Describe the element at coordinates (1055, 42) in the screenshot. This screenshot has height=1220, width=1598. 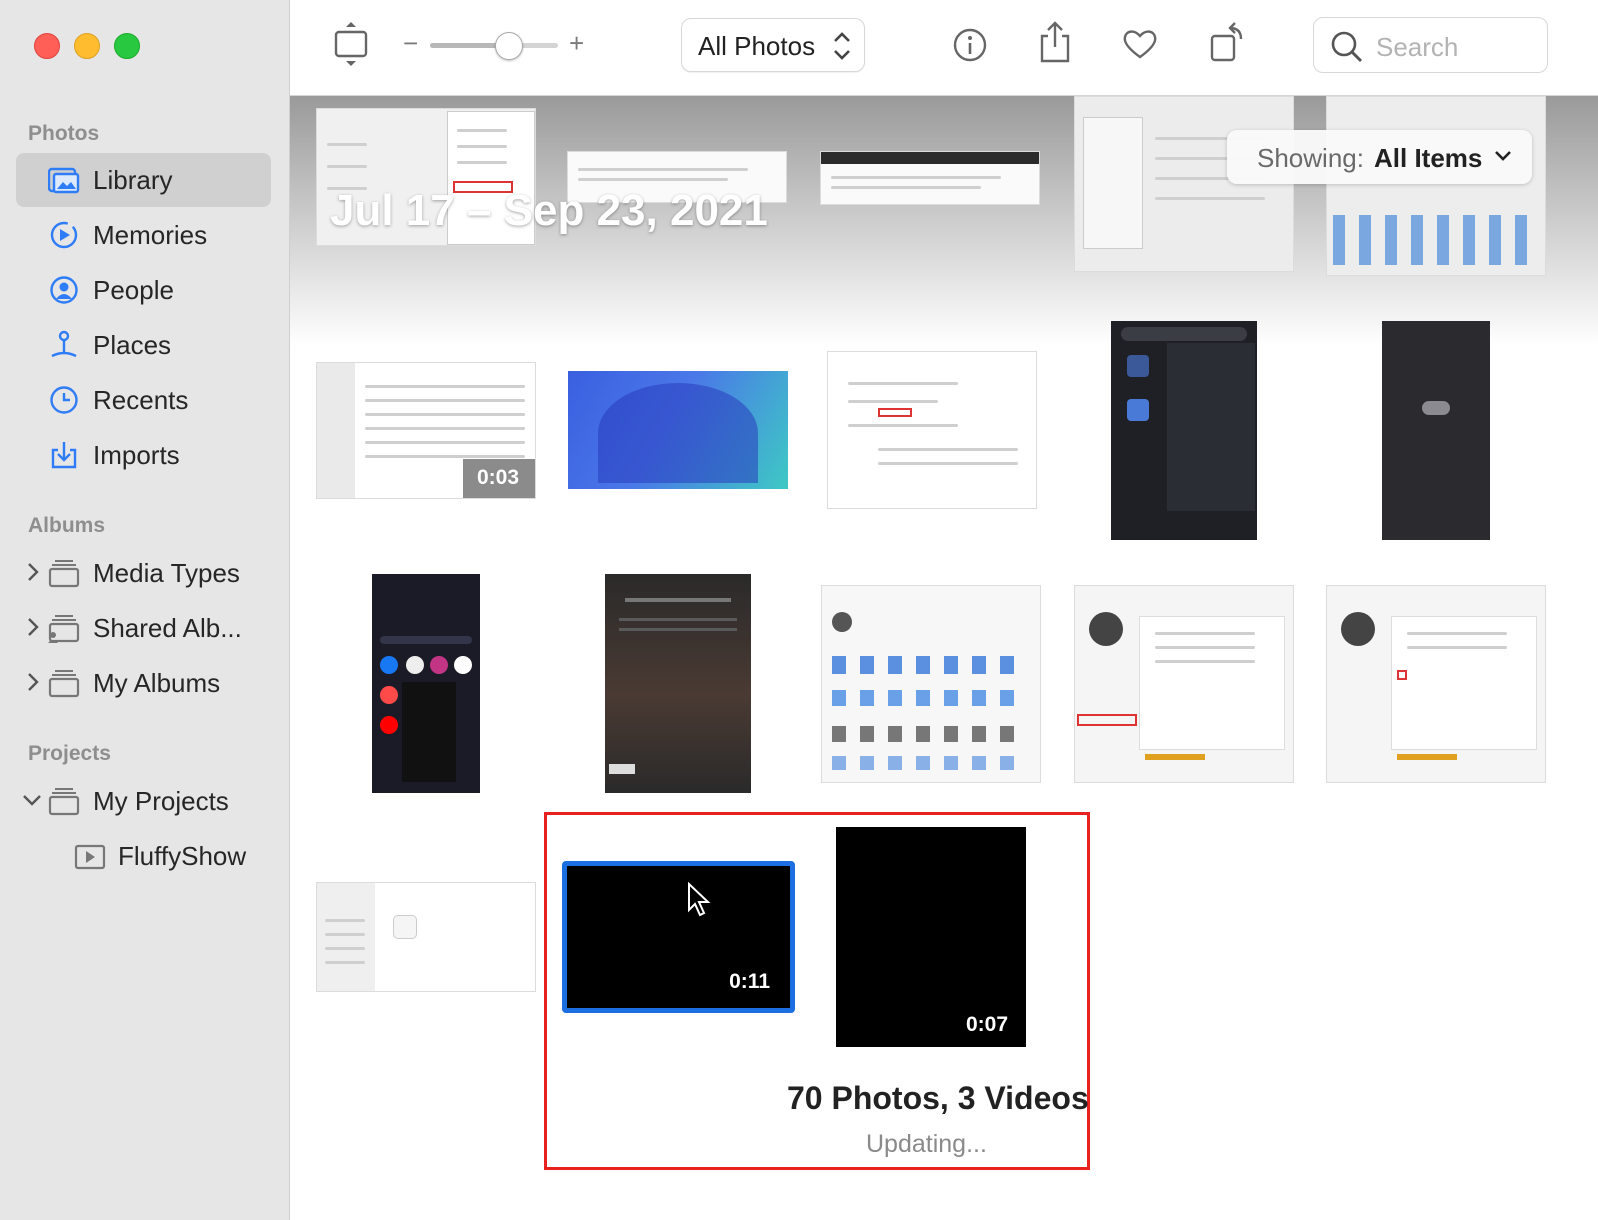
I see `share-icon` at that location.